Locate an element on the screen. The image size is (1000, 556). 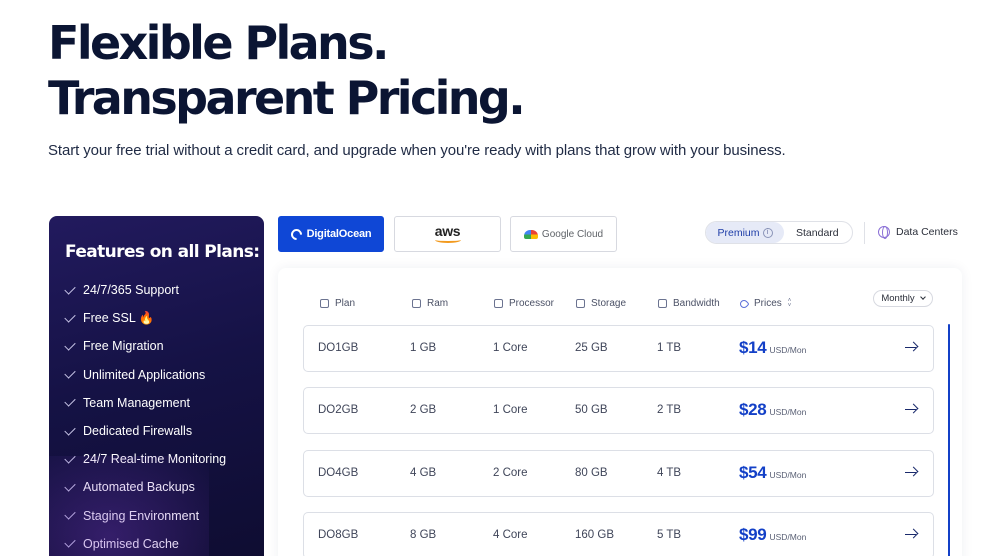
globe-icon is located at coordinates (884, 232).